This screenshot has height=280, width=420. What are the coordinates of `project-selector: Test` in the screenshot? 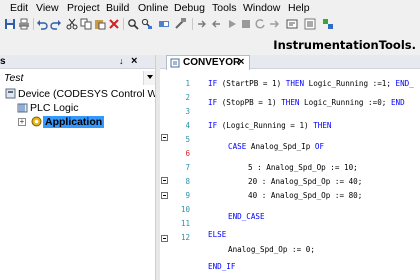 It's located at (77, 78).